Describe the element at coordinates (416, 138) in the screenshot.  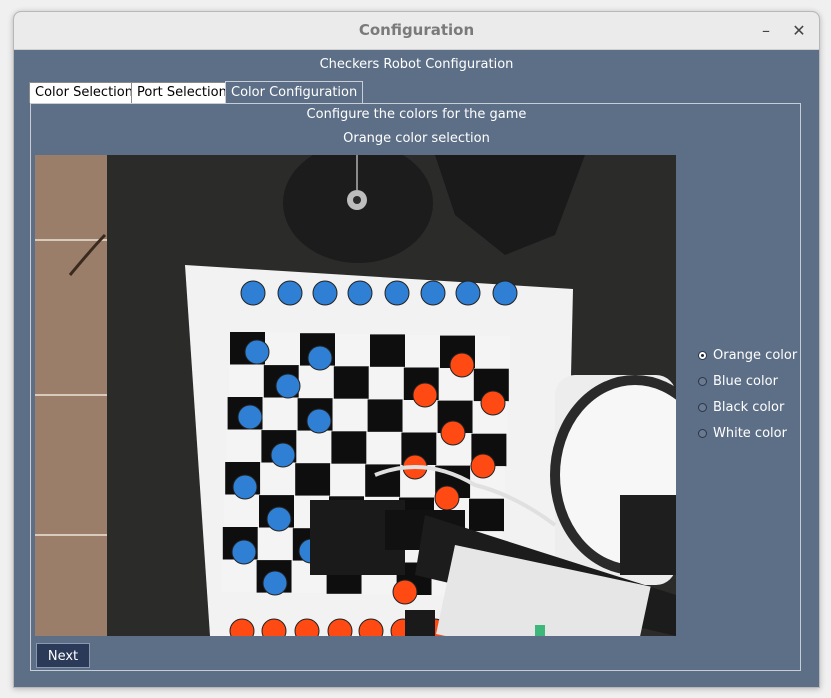
I see `panel-subtitle: Orange color selection` at that location.